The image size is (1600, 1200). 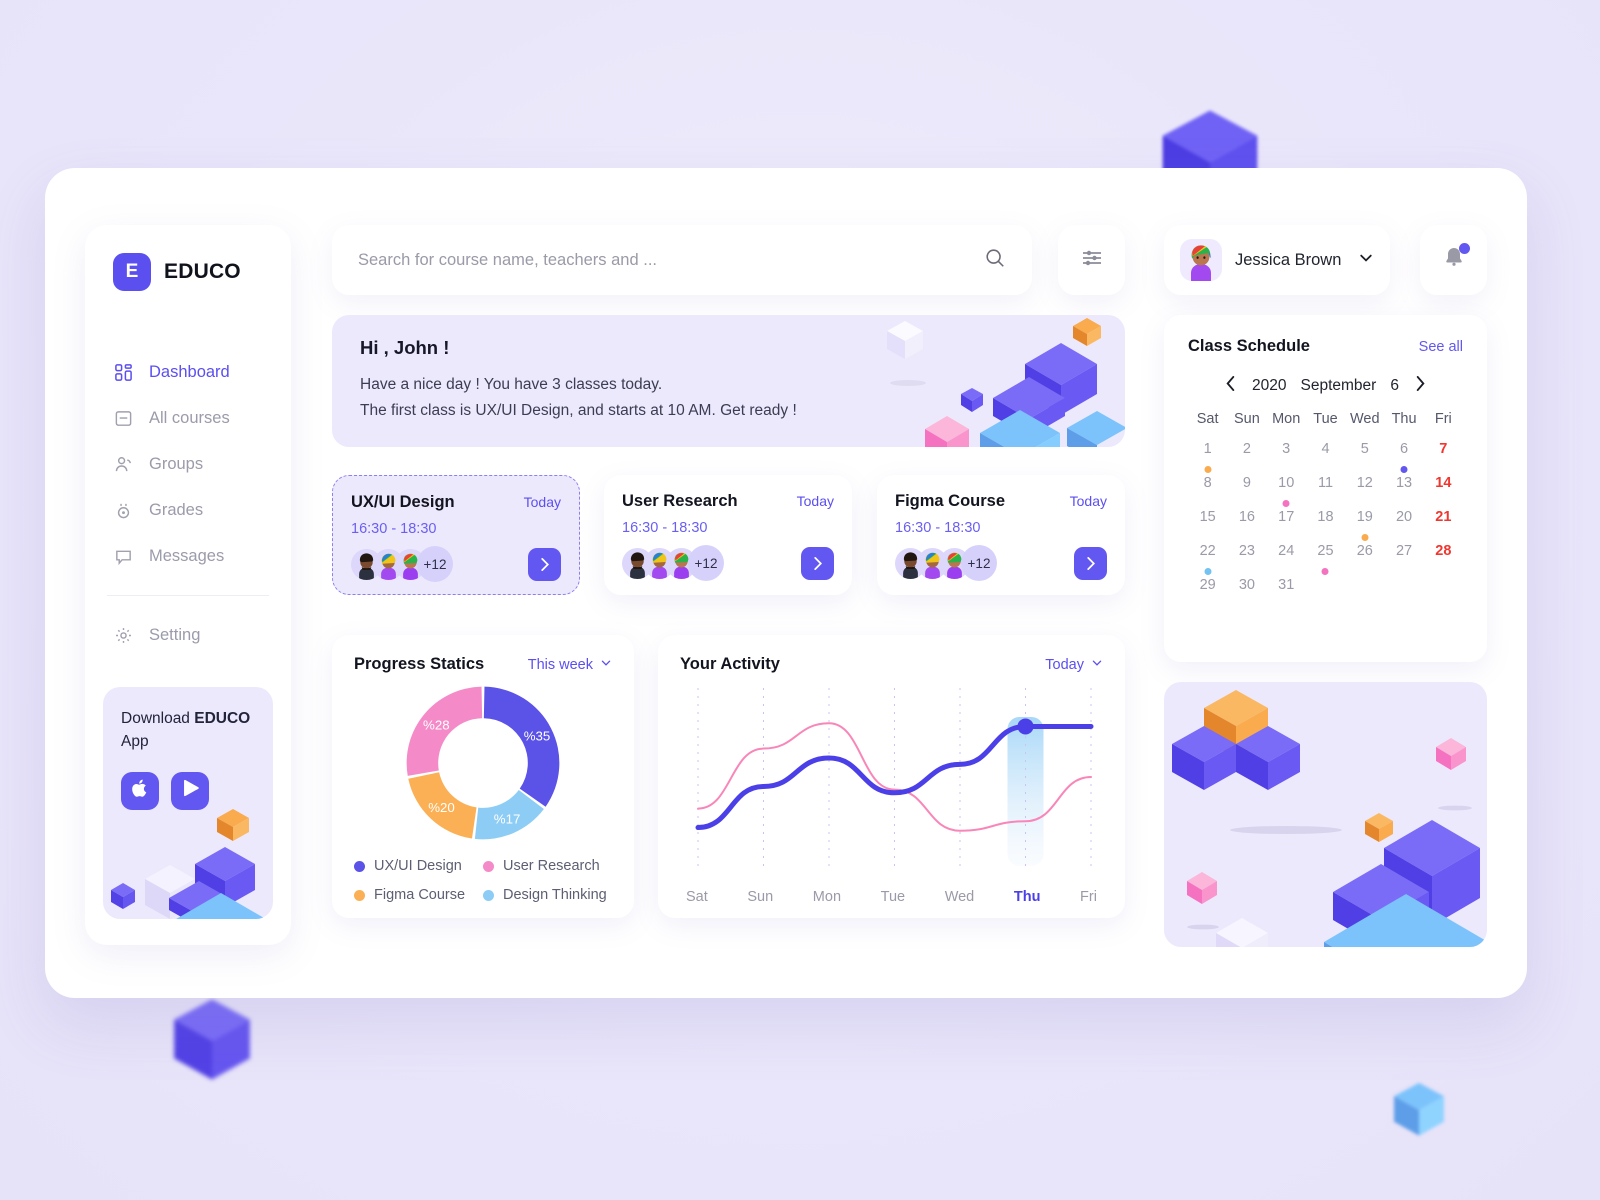 I want to click on calendar-day-cell: 11, so click(x=1325, y=492).